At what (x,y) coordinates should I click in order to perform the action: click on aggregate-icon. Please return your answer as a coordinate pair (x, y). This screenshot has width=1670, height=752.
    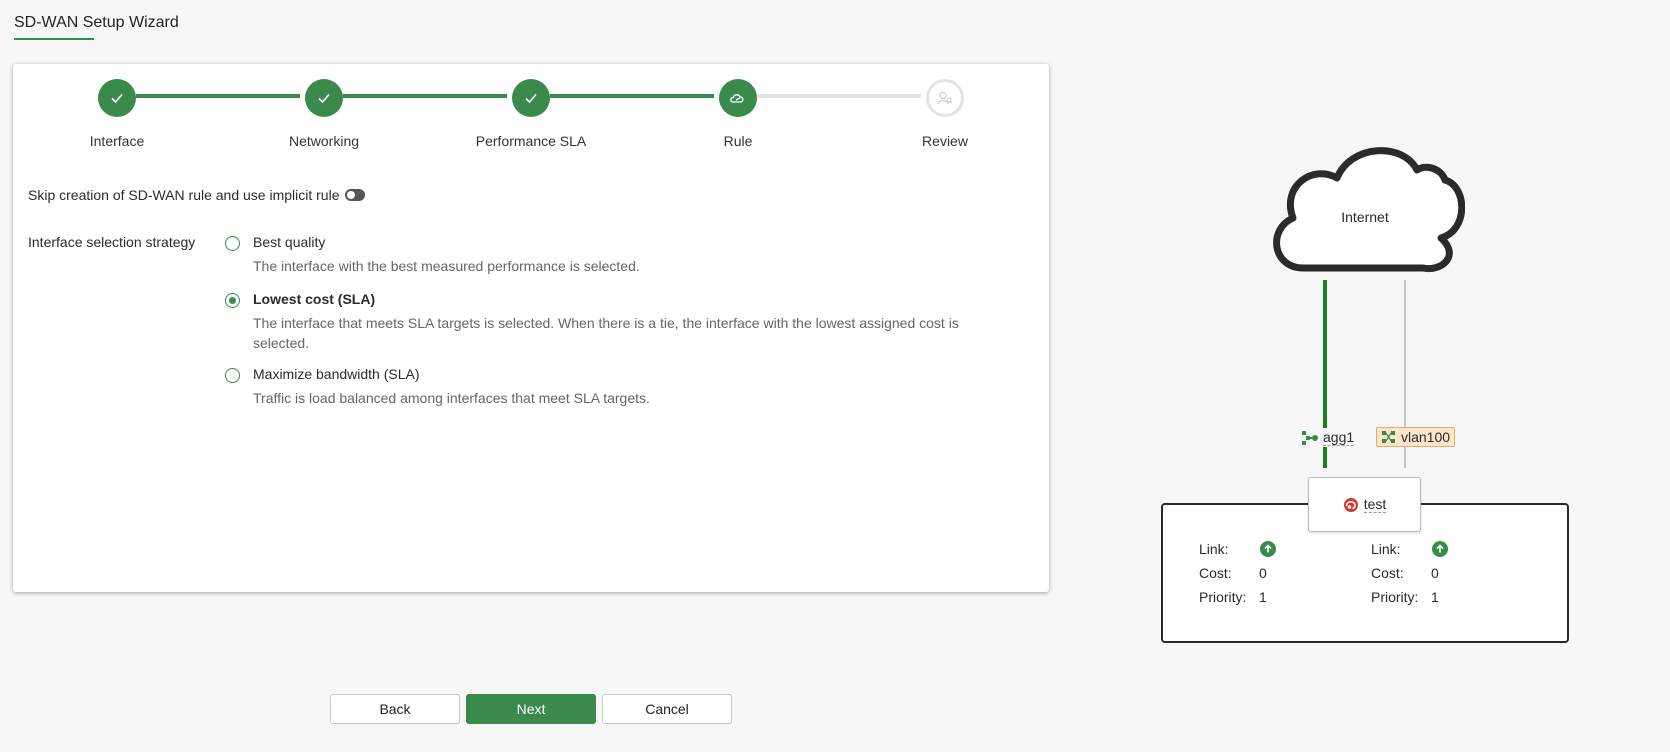
    Looking at the image, I should click on (1310, 437).